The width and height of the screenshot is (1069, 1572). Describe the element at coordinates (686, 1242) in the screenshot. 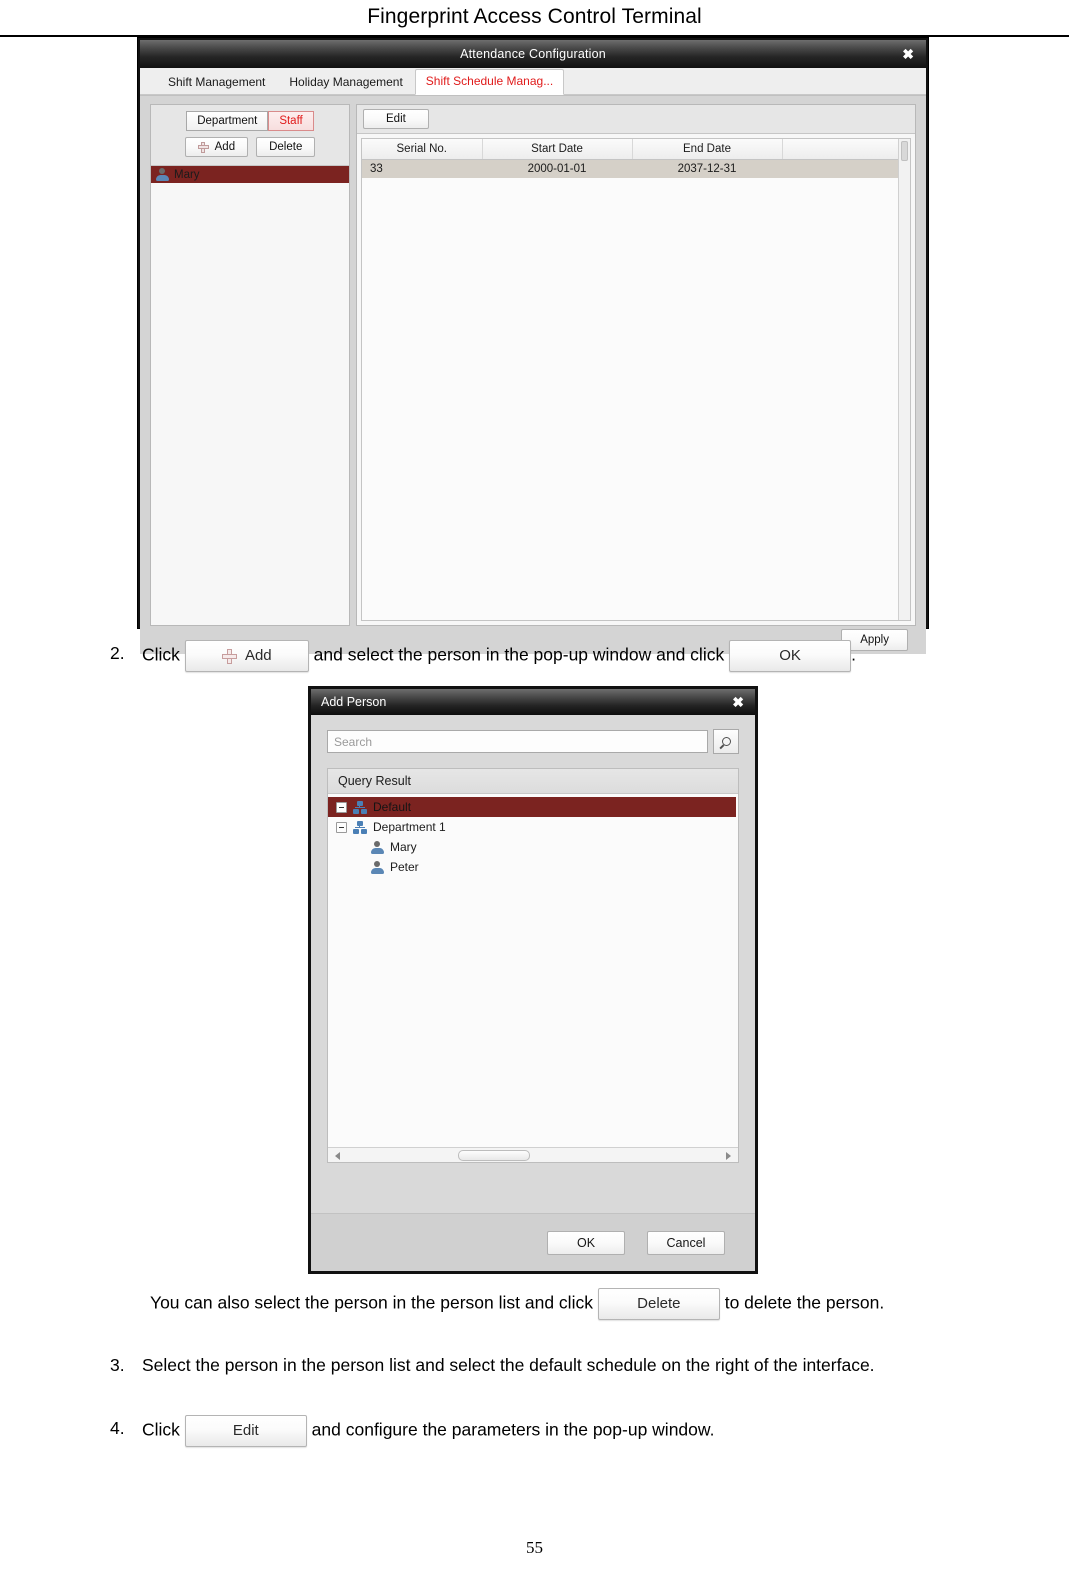

I see `cancel-button: Cancel` at that location.